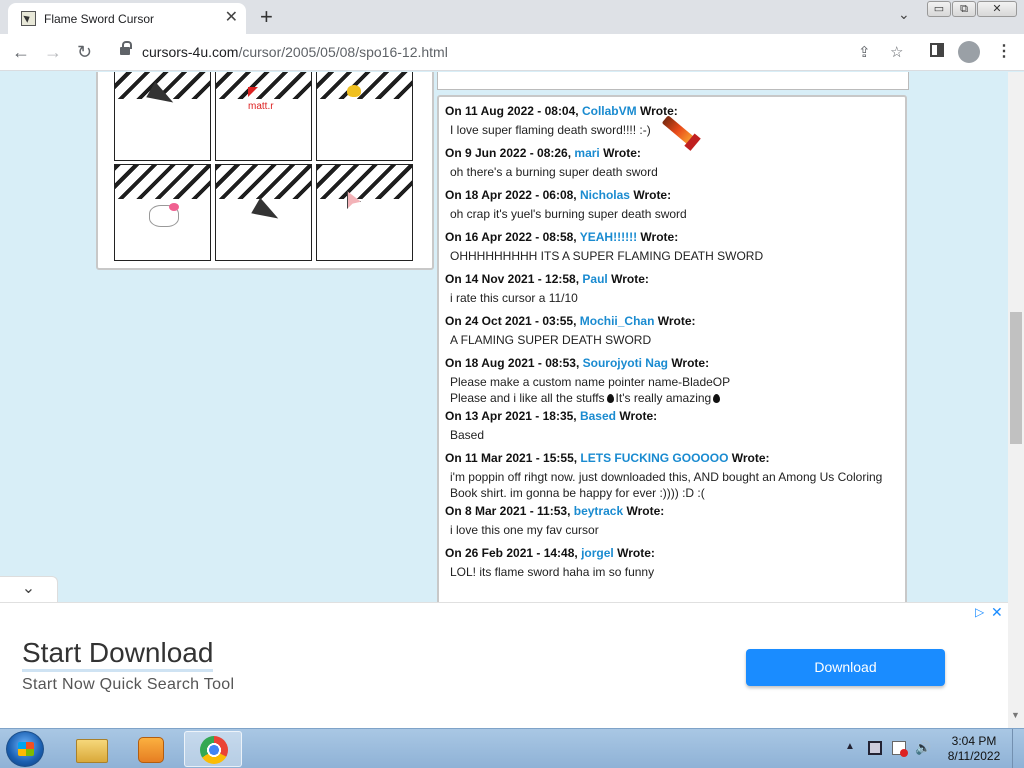 This screenshot has height=768, width=1024. What do you see at coordinates (594, 279) in the screenshot?
I see `comment-author-link: Paul` at bounding box center [594, 279].